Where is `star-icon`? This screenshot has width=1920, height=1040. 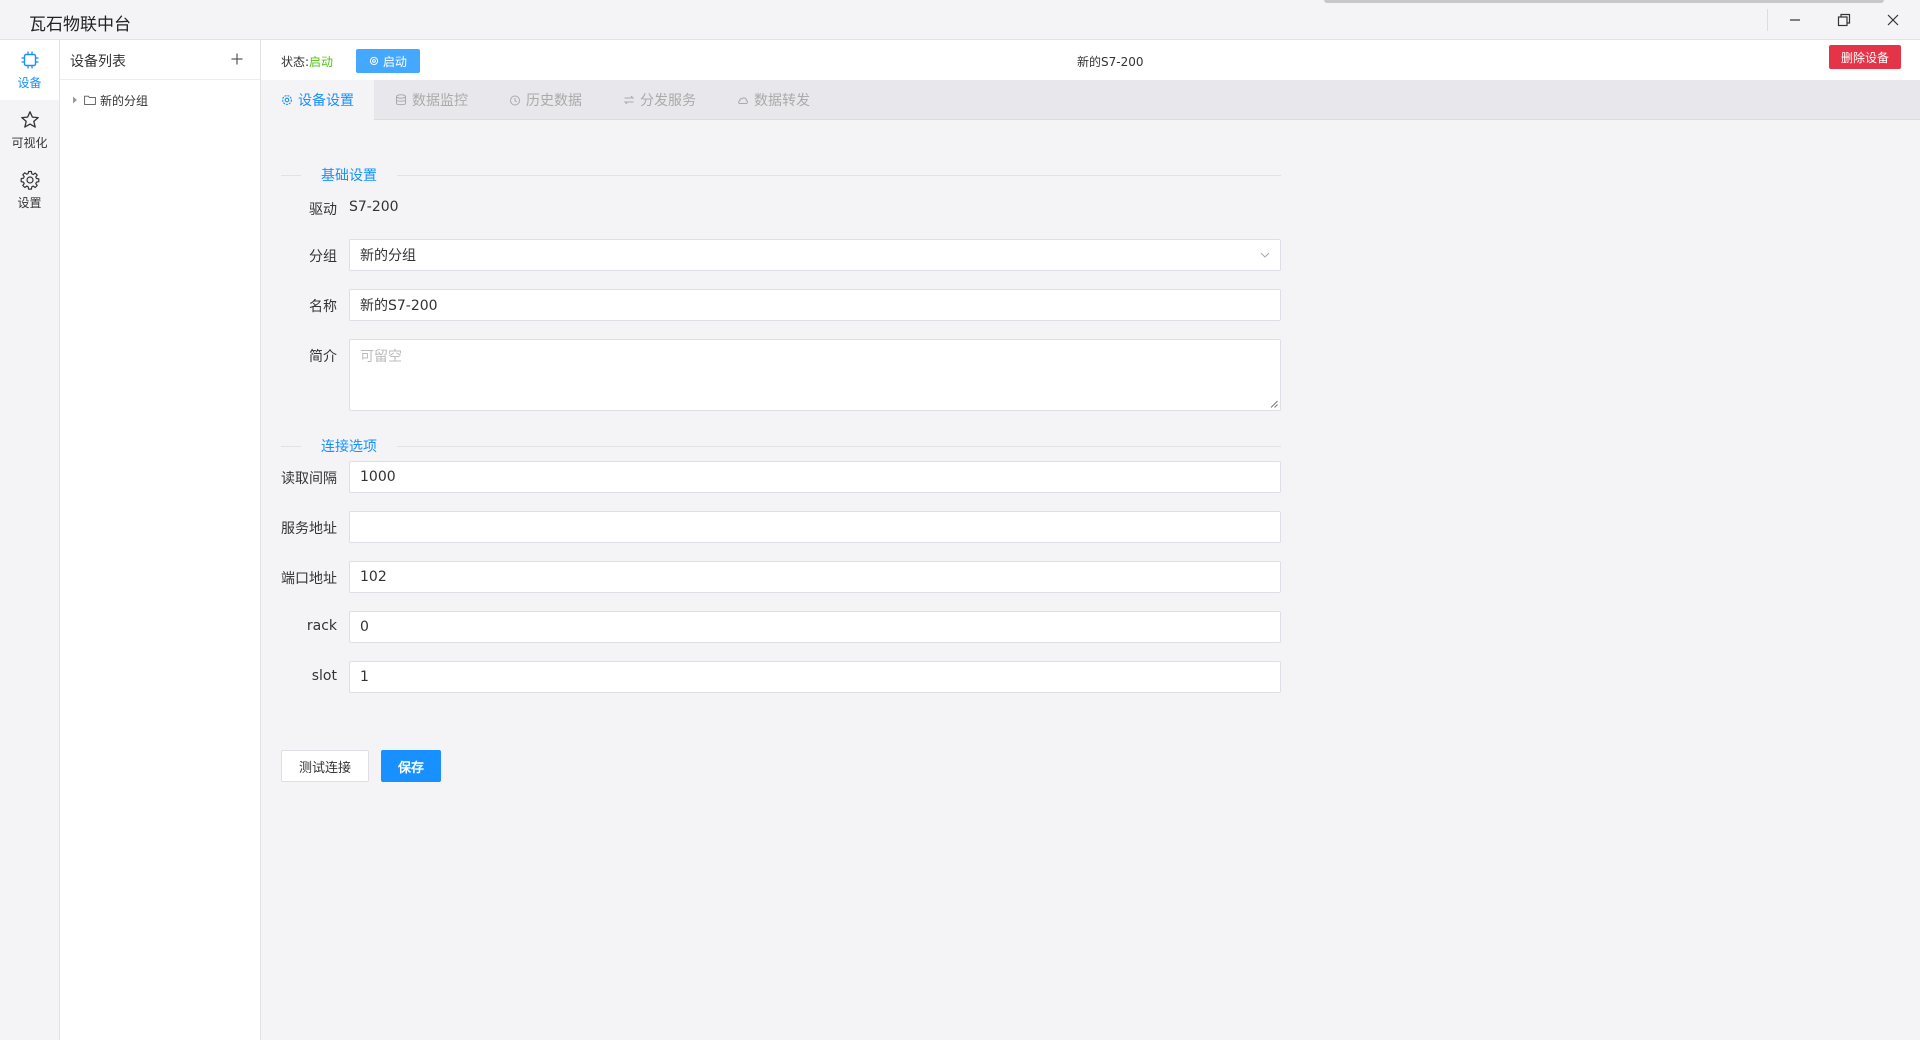
star-icon is located at coordinates (29, 119).